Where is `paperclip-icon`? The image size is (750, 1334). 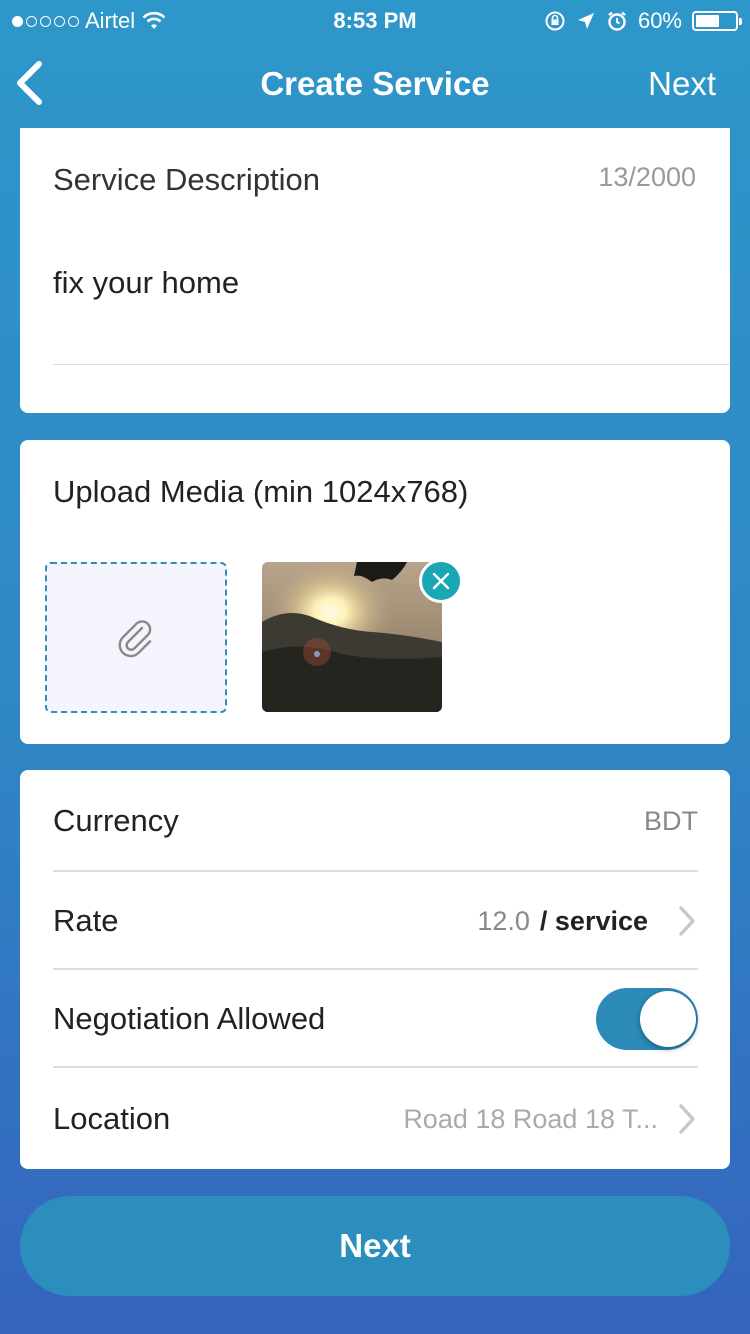
paperclip-icon is located at coordinates (135, 638).